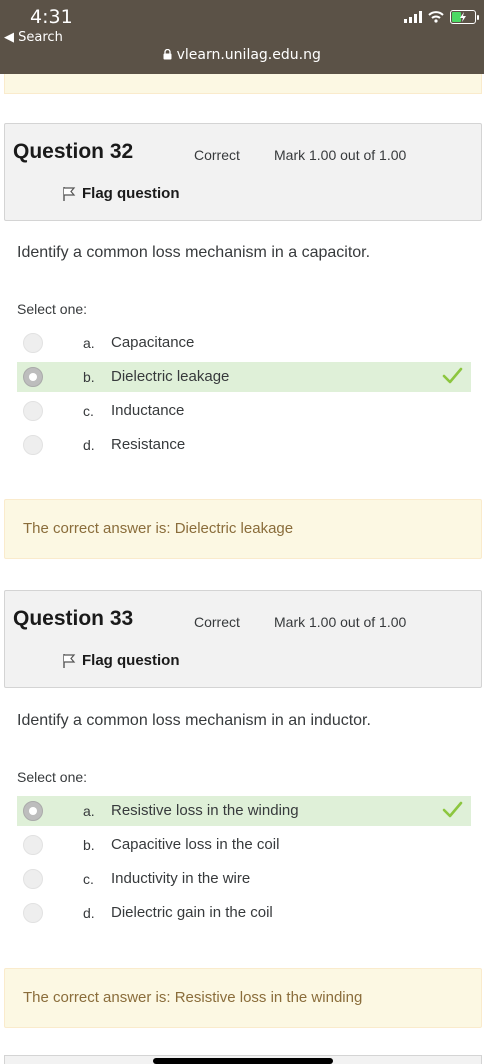 The image size is (484, 1064). What do you see at coordinates (73, 618) in the screenshot?
I see `question-number: Question 33` at bounding box center [73, 618].